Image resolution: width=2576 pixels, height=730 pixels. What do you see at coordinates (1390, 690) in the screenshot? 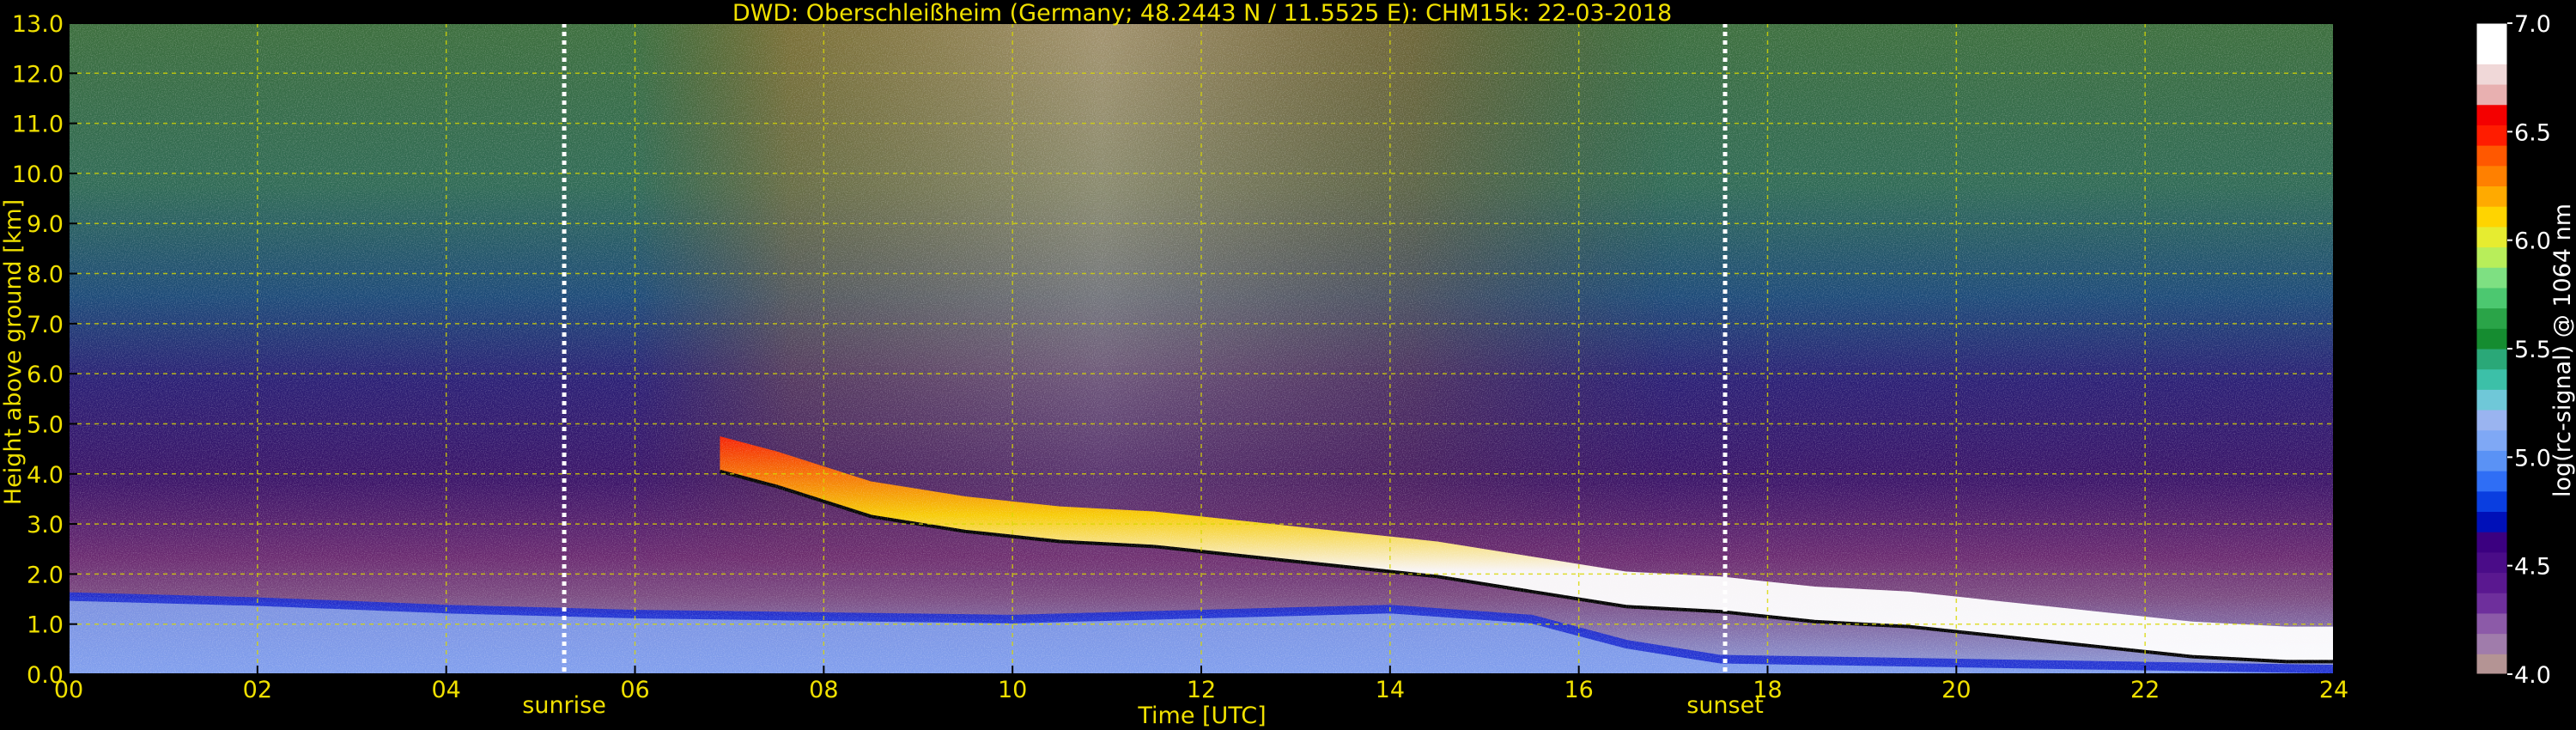
I see `x-tick-label: 14` at bounding box center [1390, 690].